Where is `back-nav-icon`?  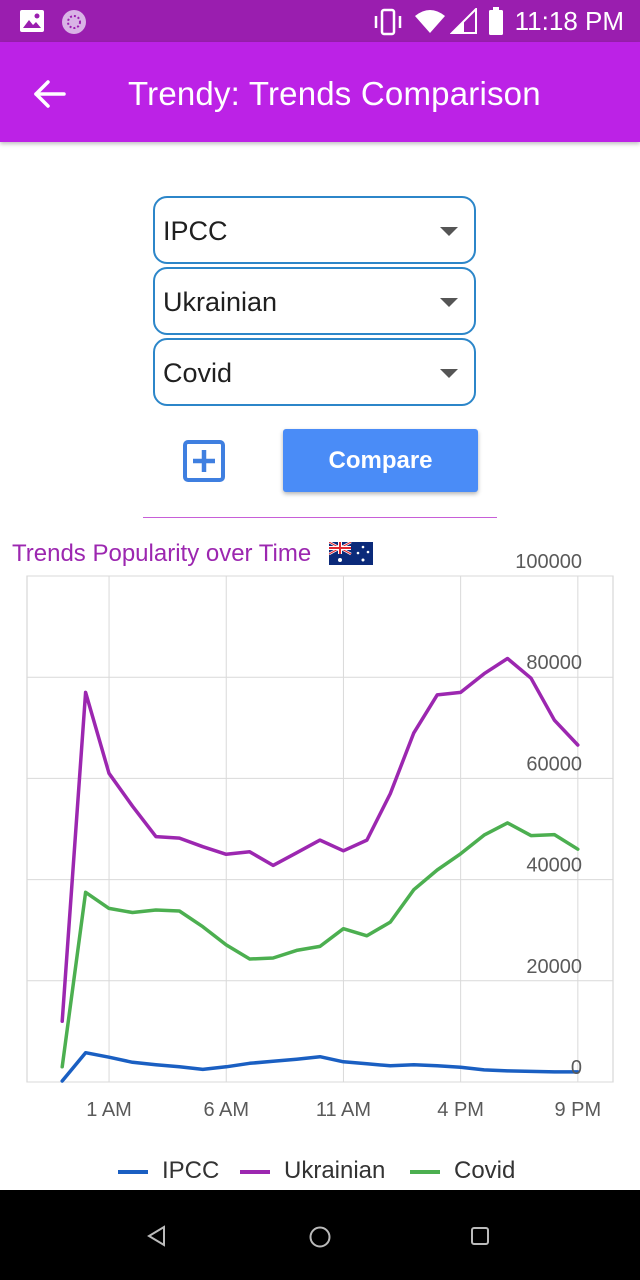 back-nav-icon is located at coordinates (157, 1236).